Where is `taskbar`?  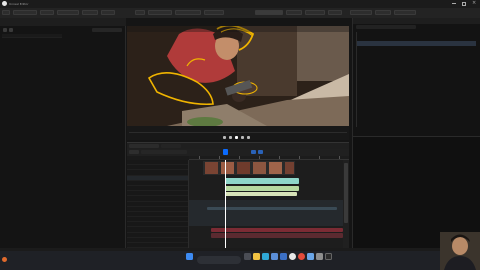 taskbar is located at coordinates (240, 260).